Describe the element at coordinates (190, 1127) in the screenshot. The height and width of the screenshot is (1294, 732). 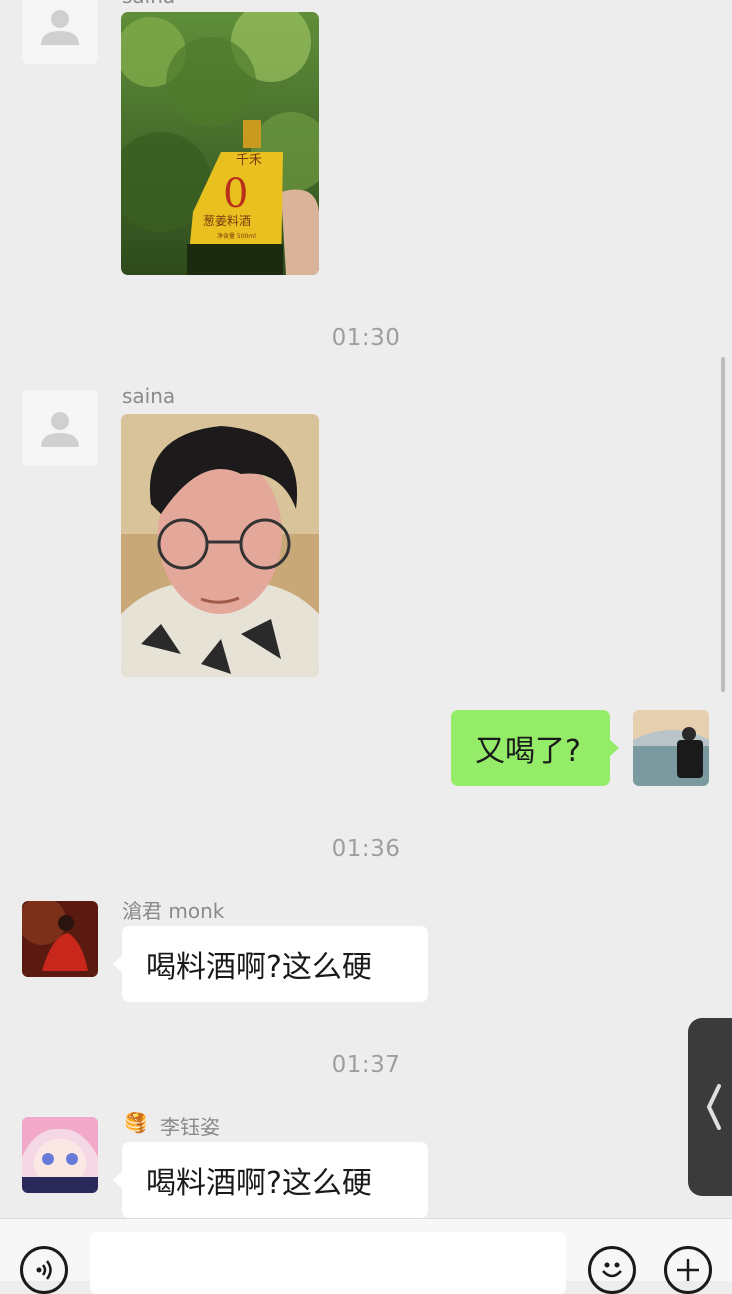
I see `sender-name: 李钰姿` at that location.